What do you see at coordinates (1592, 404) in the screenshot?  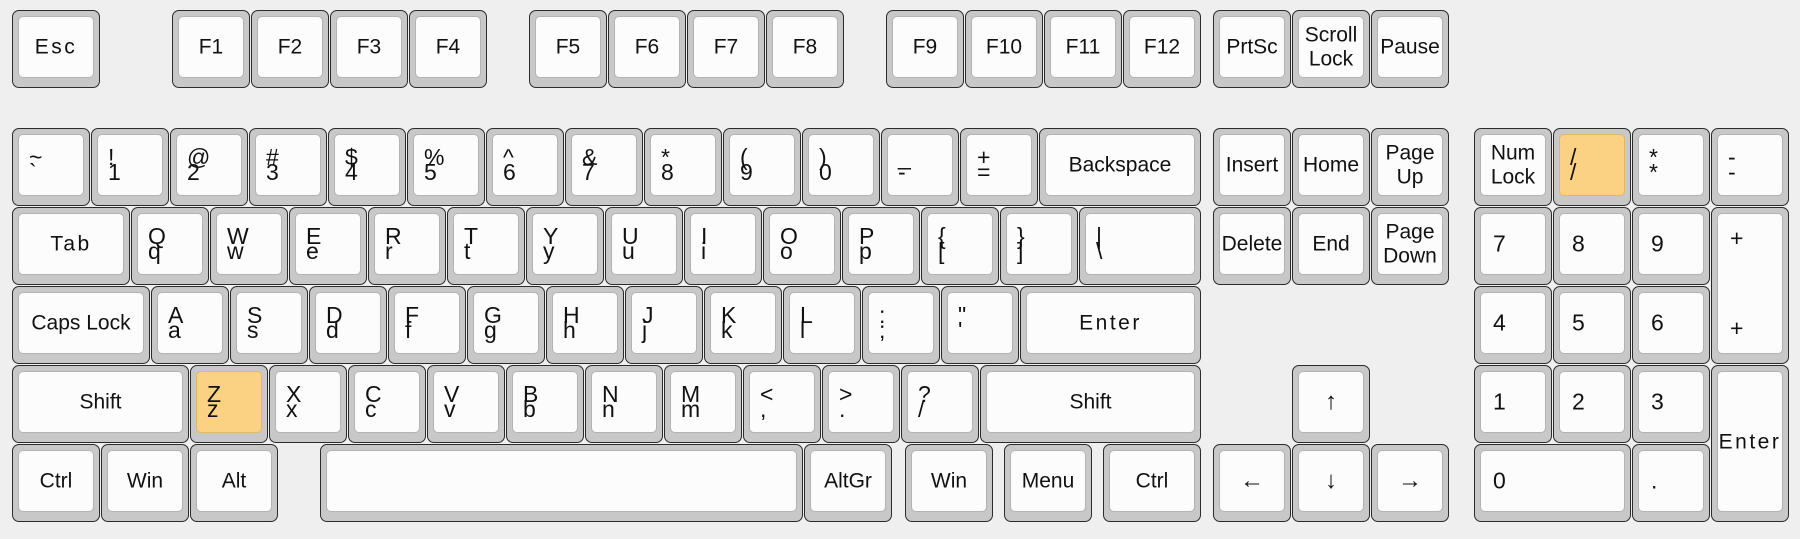 I see `key-num2: 2` at bounding box center [1592, 404].